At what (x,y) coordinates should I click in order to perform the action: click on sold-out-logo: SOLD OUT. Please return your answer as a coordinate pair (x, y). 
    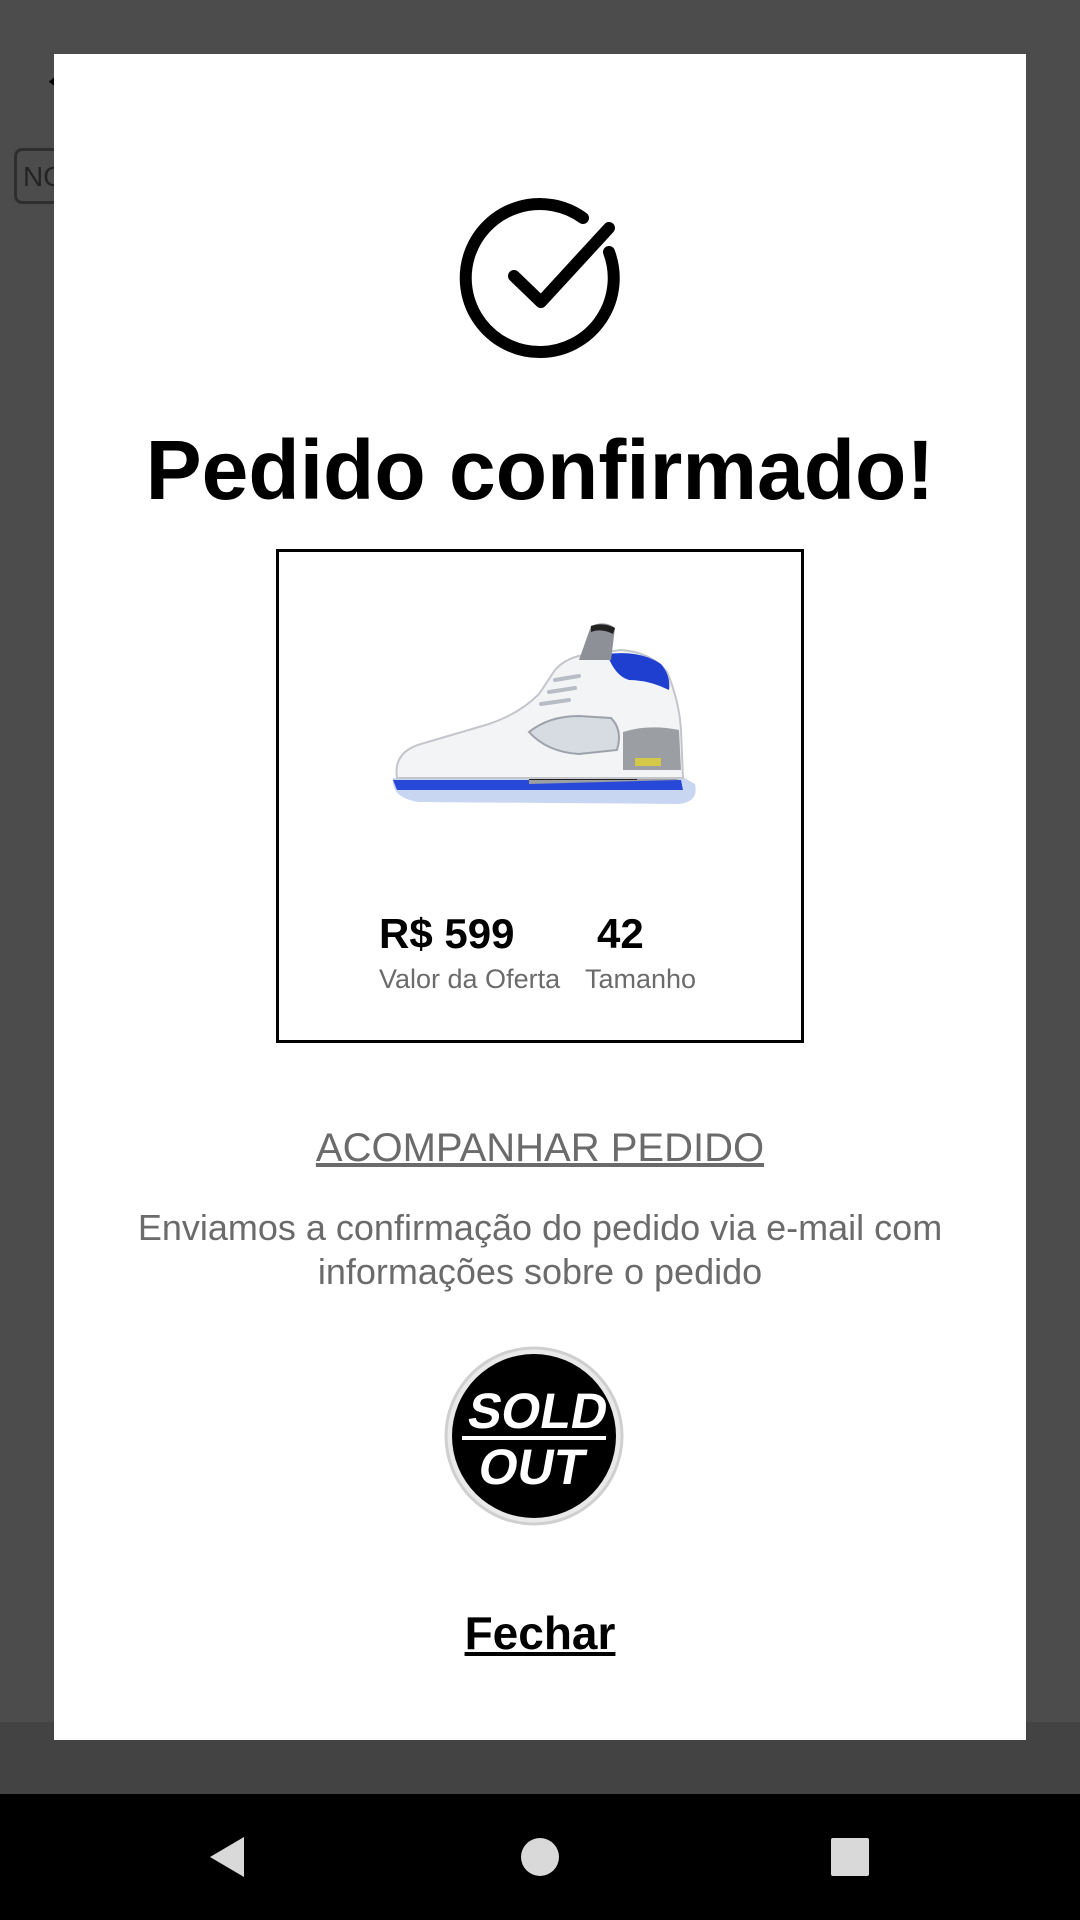
    Looking at the image, I should click on (534, 1436).